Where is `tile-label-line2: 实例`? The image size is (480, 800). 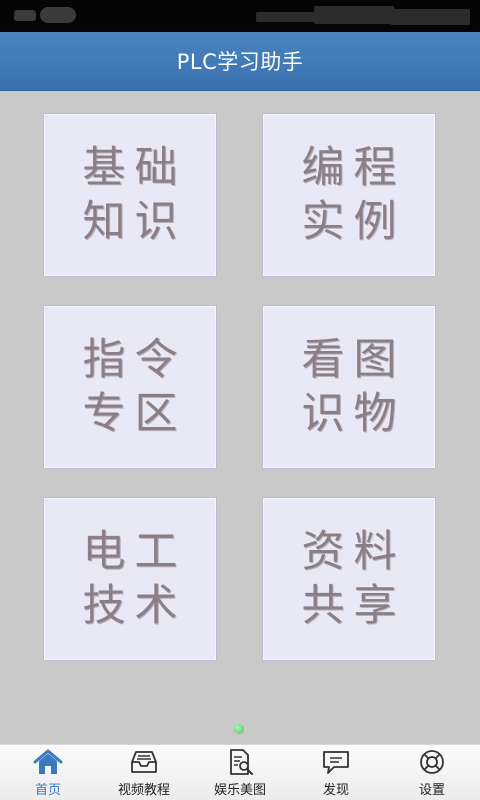
tile-label-line2: 实例 is located at coordinates (353, 222).